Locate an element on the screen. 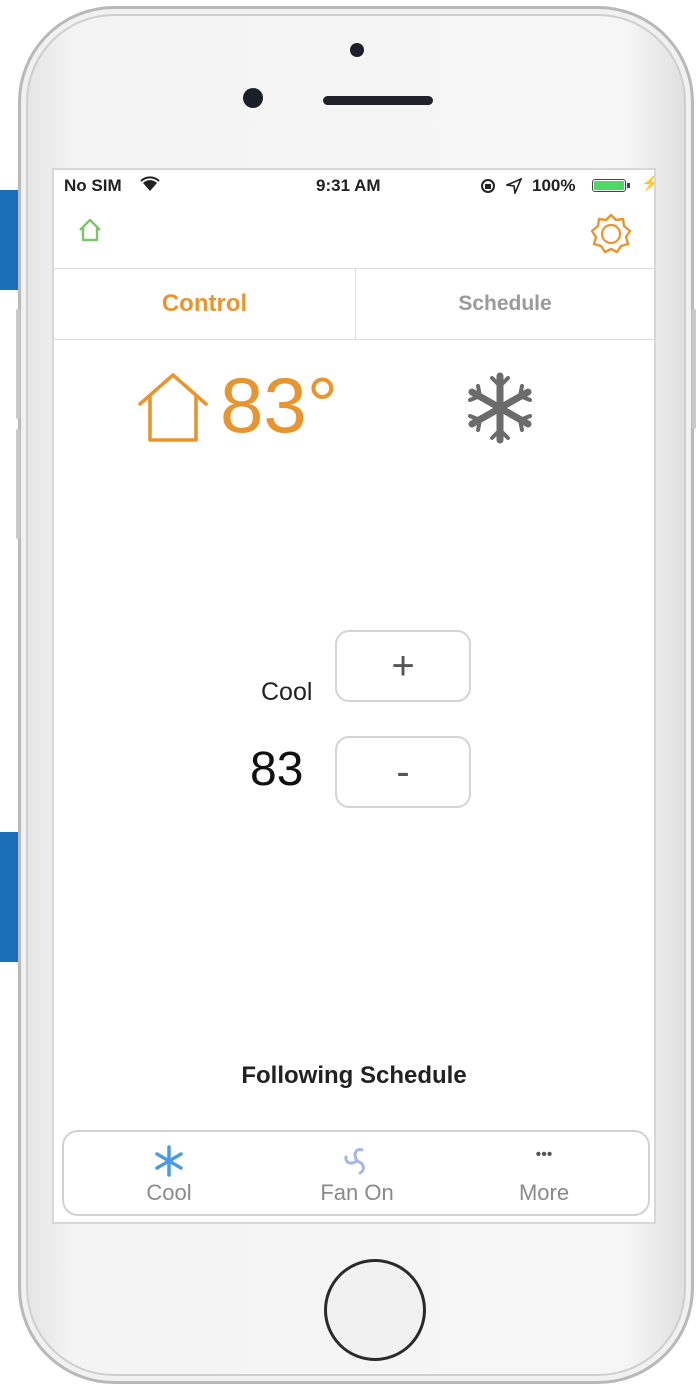  increase-setpoint-button: + is located at coordinates (403, 666).